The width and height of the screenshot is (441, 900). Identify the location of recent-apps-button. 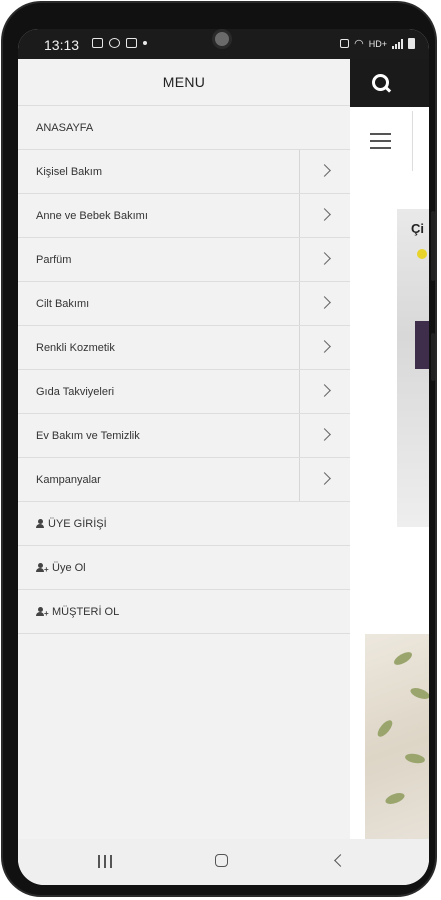
(105, 861).